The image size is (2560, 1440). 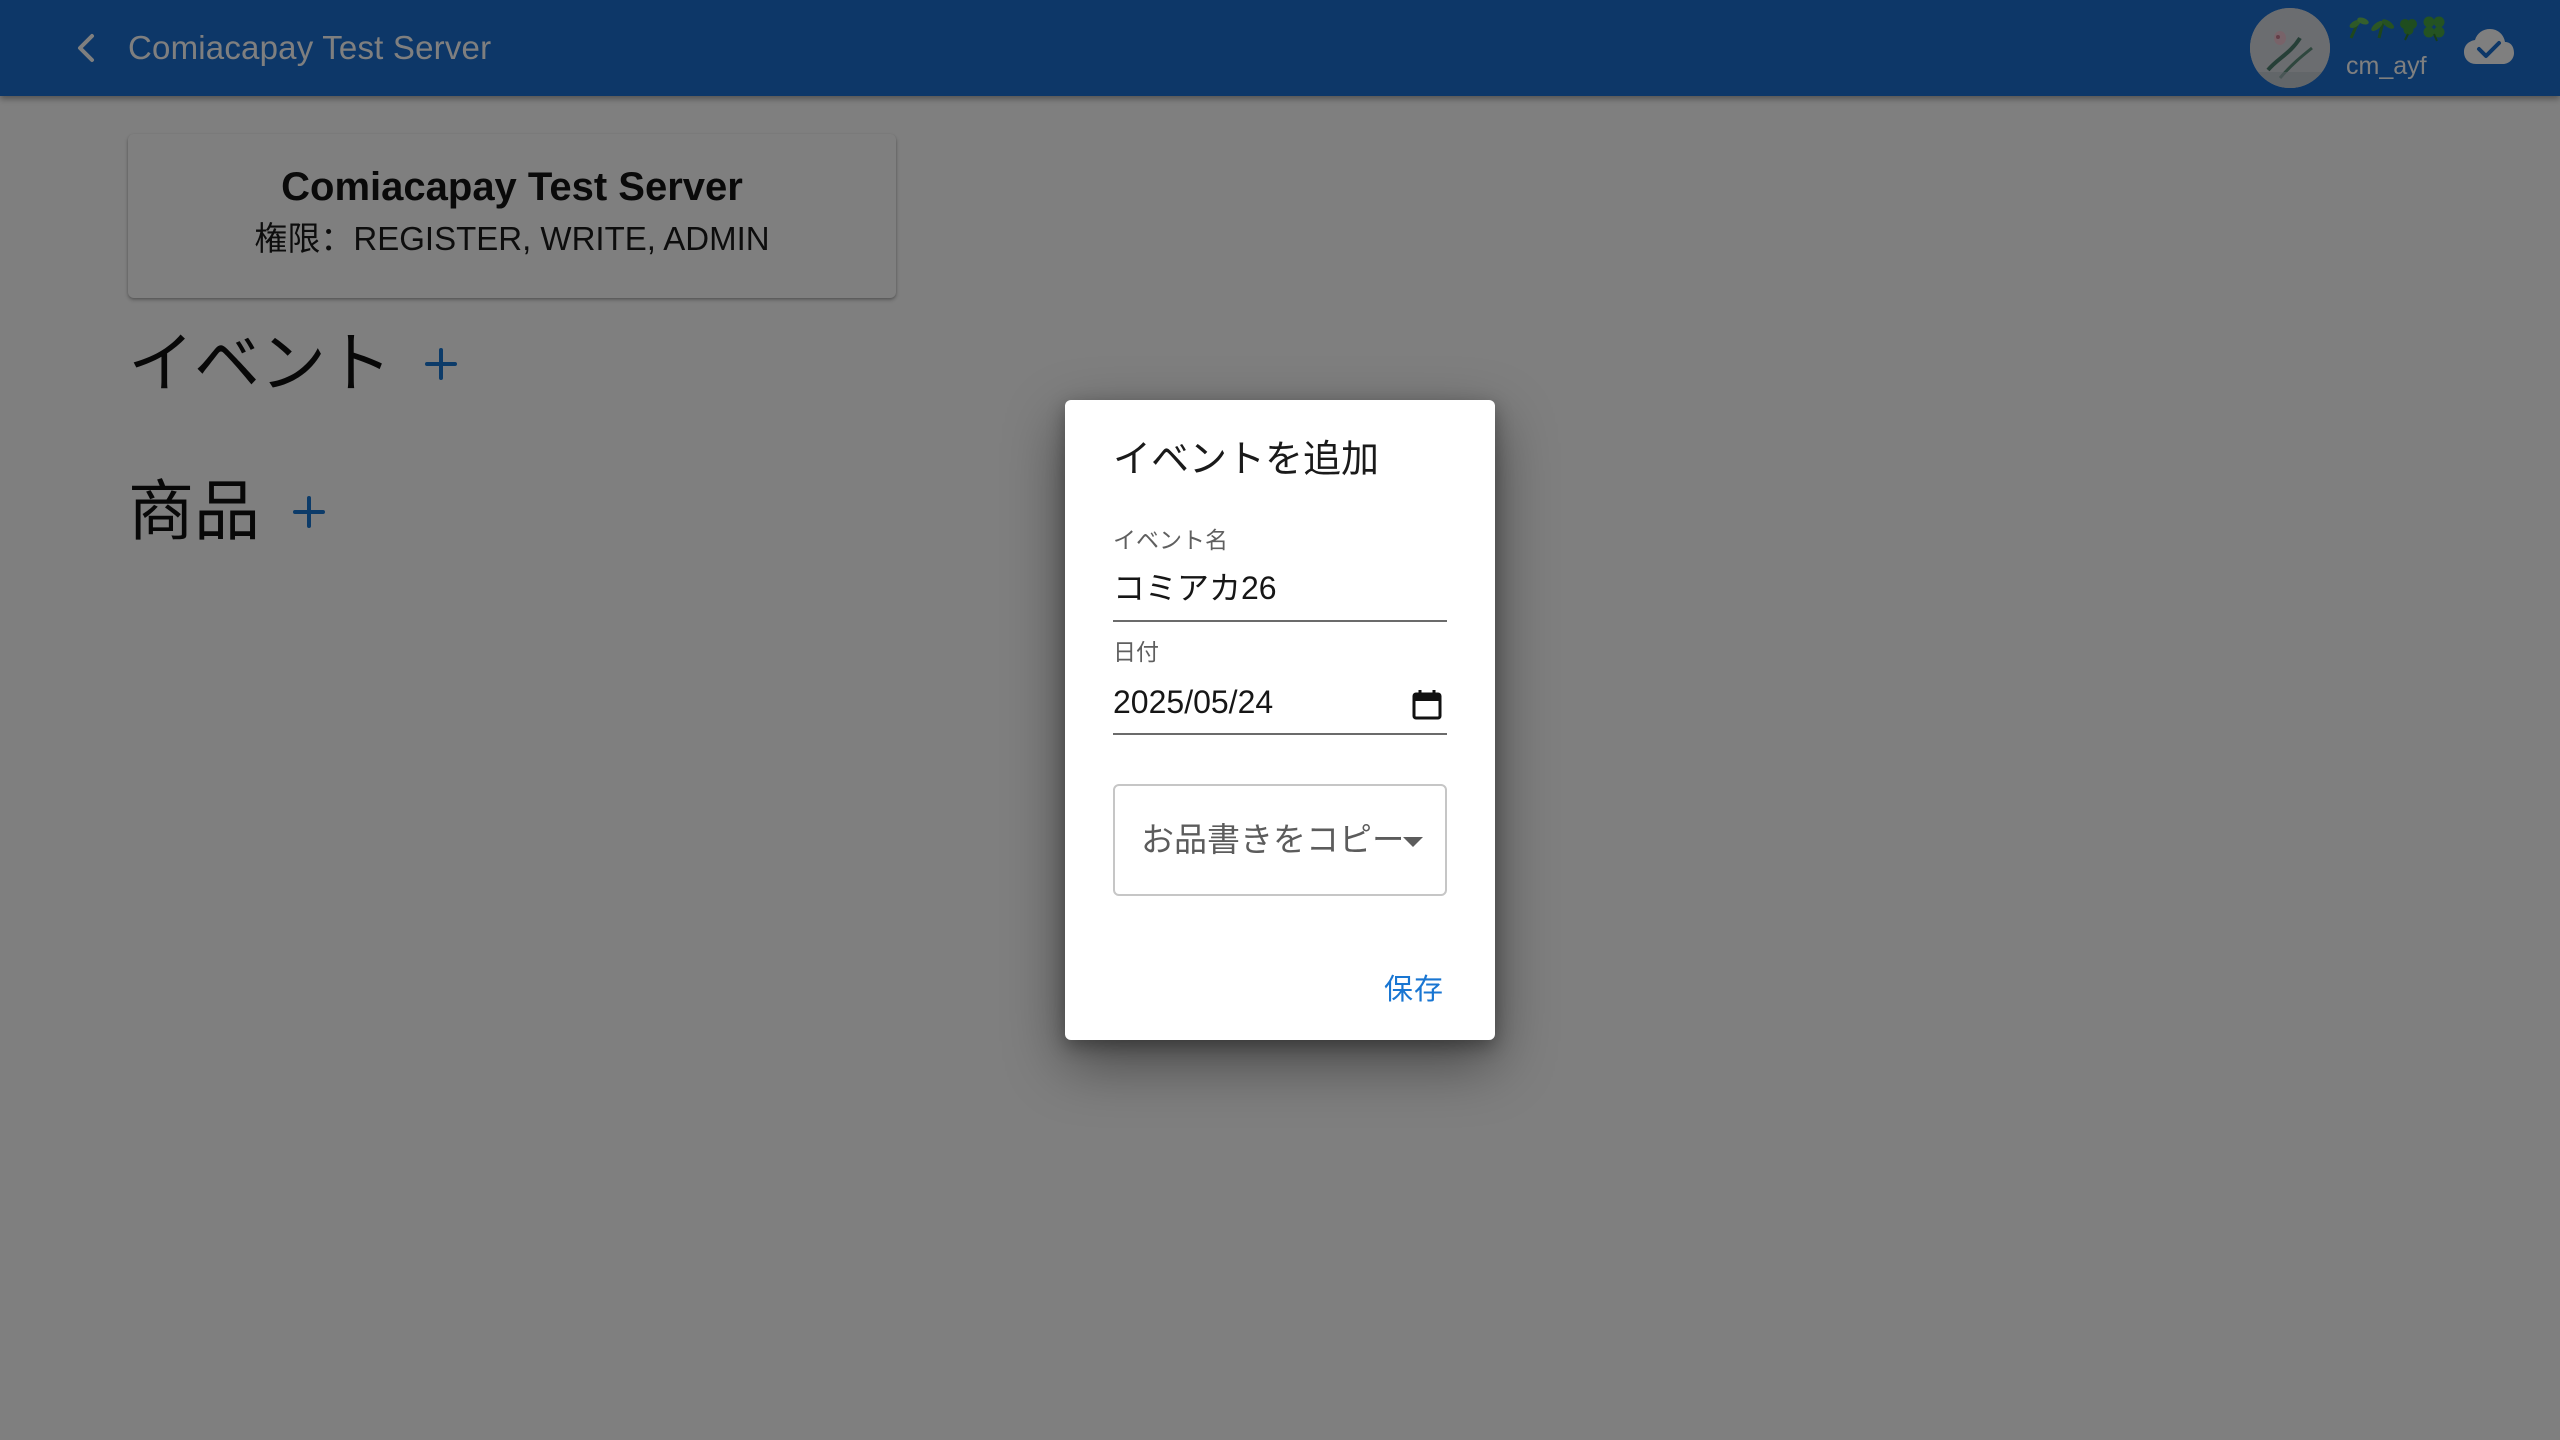 I want to click on event-name-input: コミアカ26, so click(x=1280, y=588).